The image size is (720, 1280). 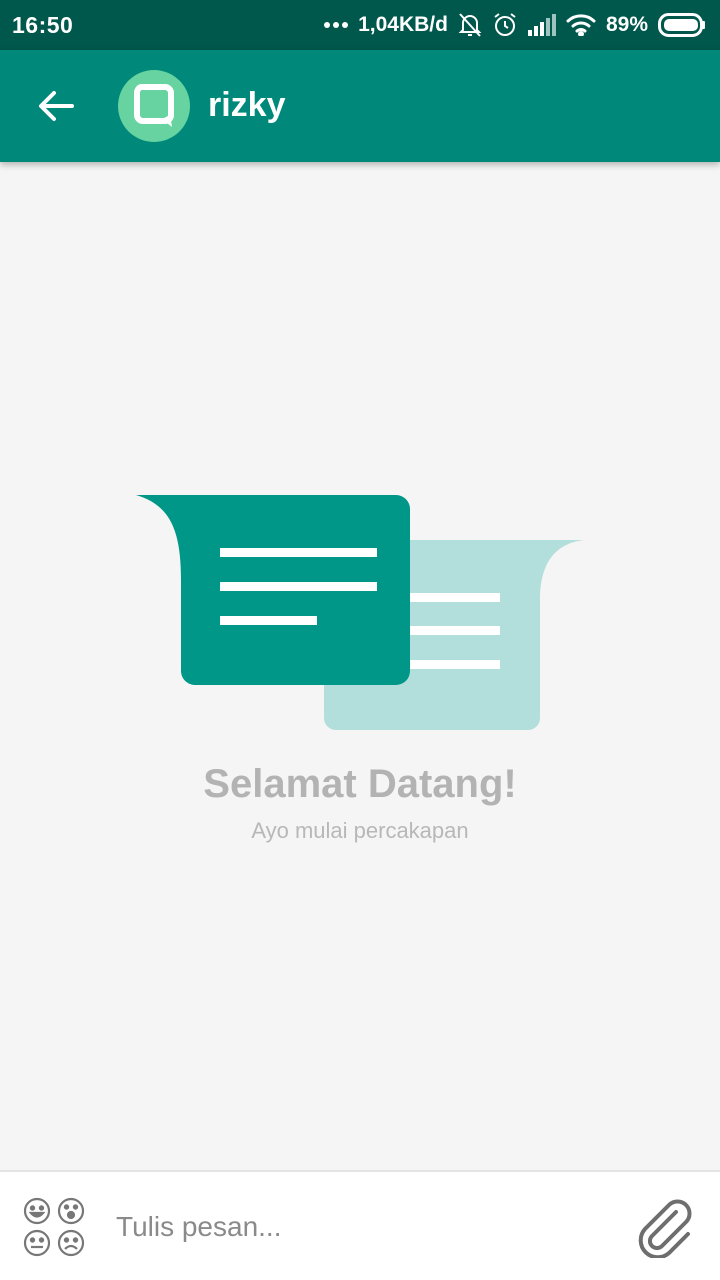 I want to click on avatar, so click(x=154, y=106).